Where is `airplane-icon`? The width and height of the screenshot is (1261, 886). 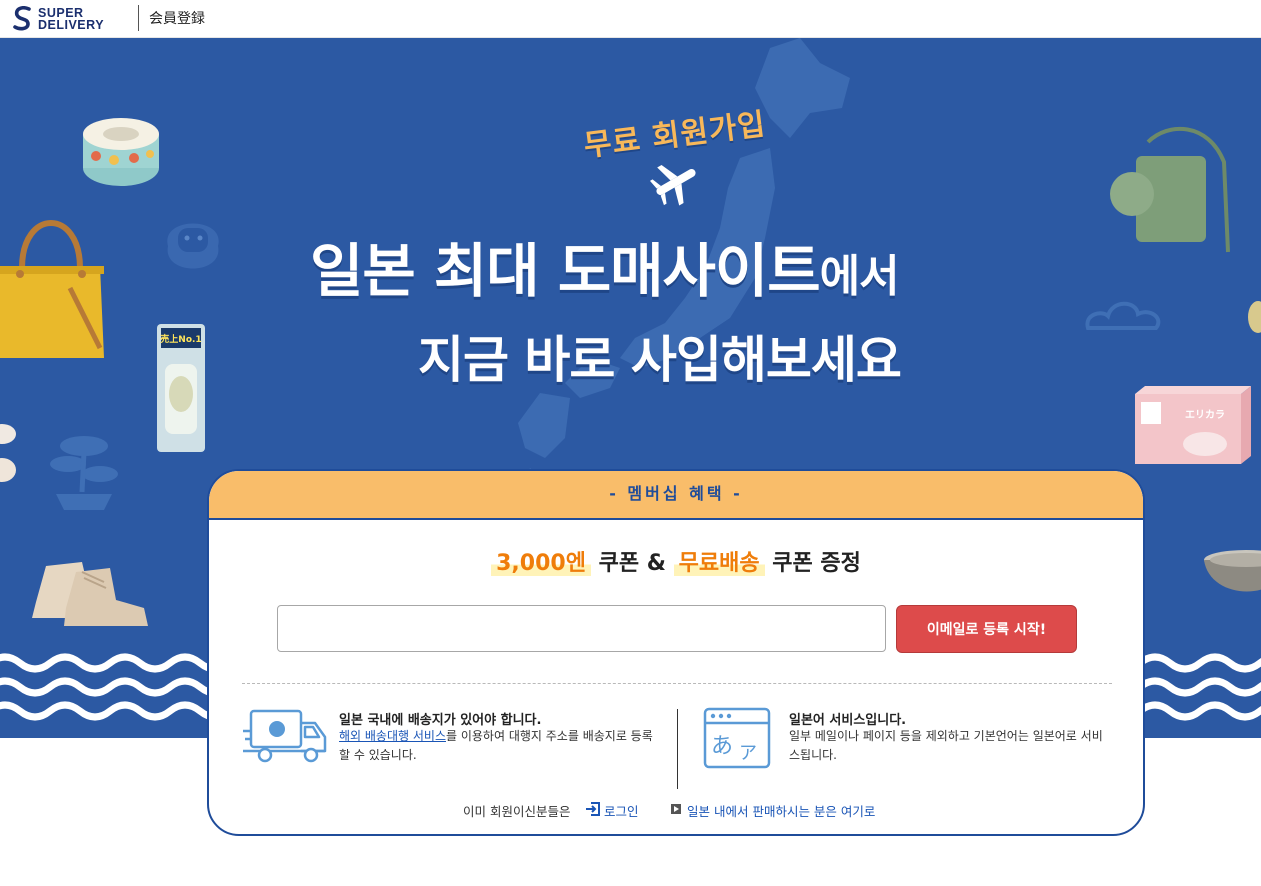
airplane-icon is located at coordinates (673, 185).